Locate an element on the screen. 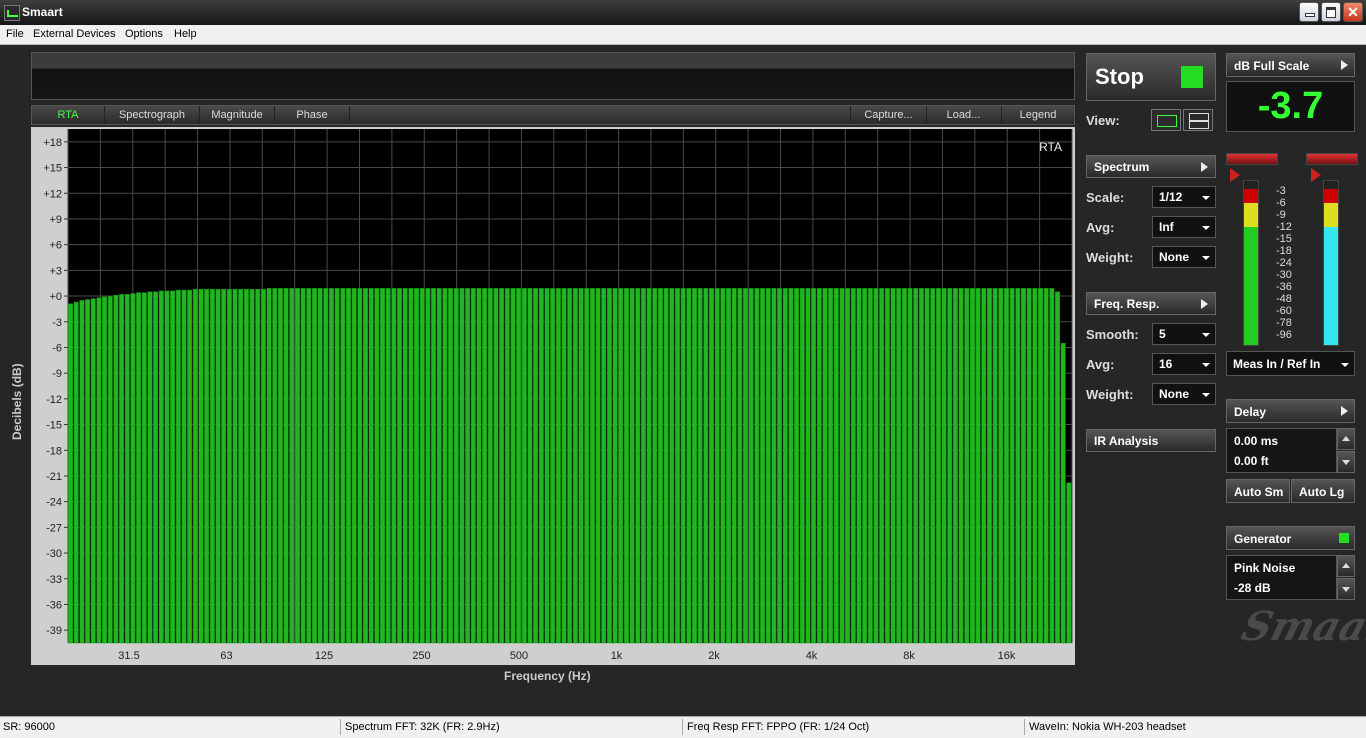  tab-magnitude: Magnitude is located at coordinates (237, 115).